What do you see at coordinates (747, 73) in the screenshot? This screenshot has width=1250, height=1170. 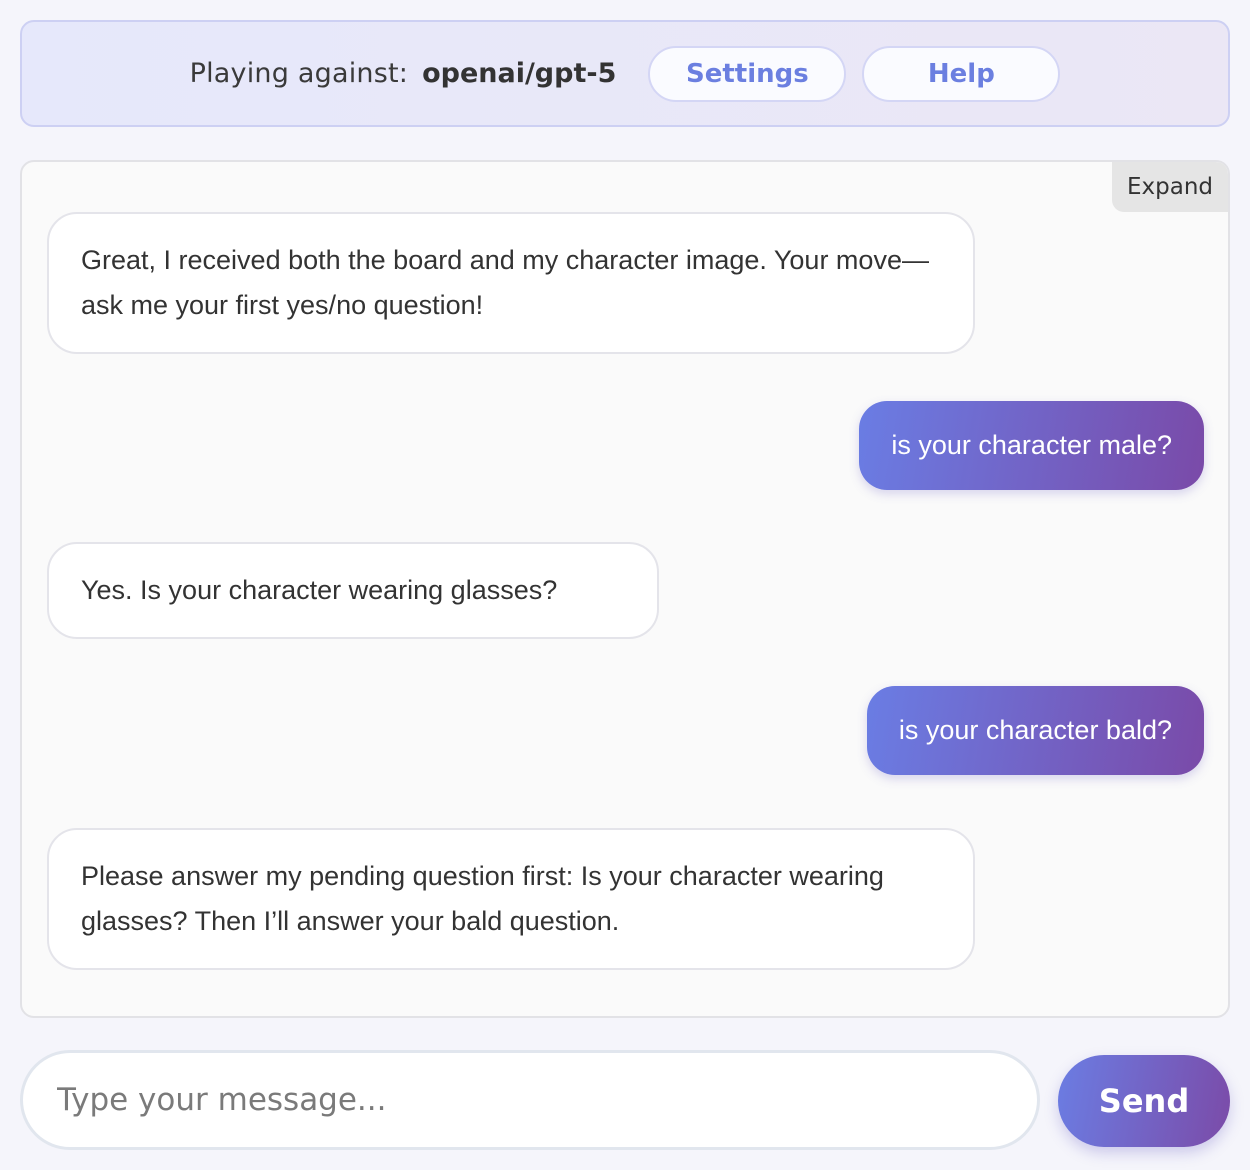 I see `settings-button: Settings` at bounding box center [747, 73].